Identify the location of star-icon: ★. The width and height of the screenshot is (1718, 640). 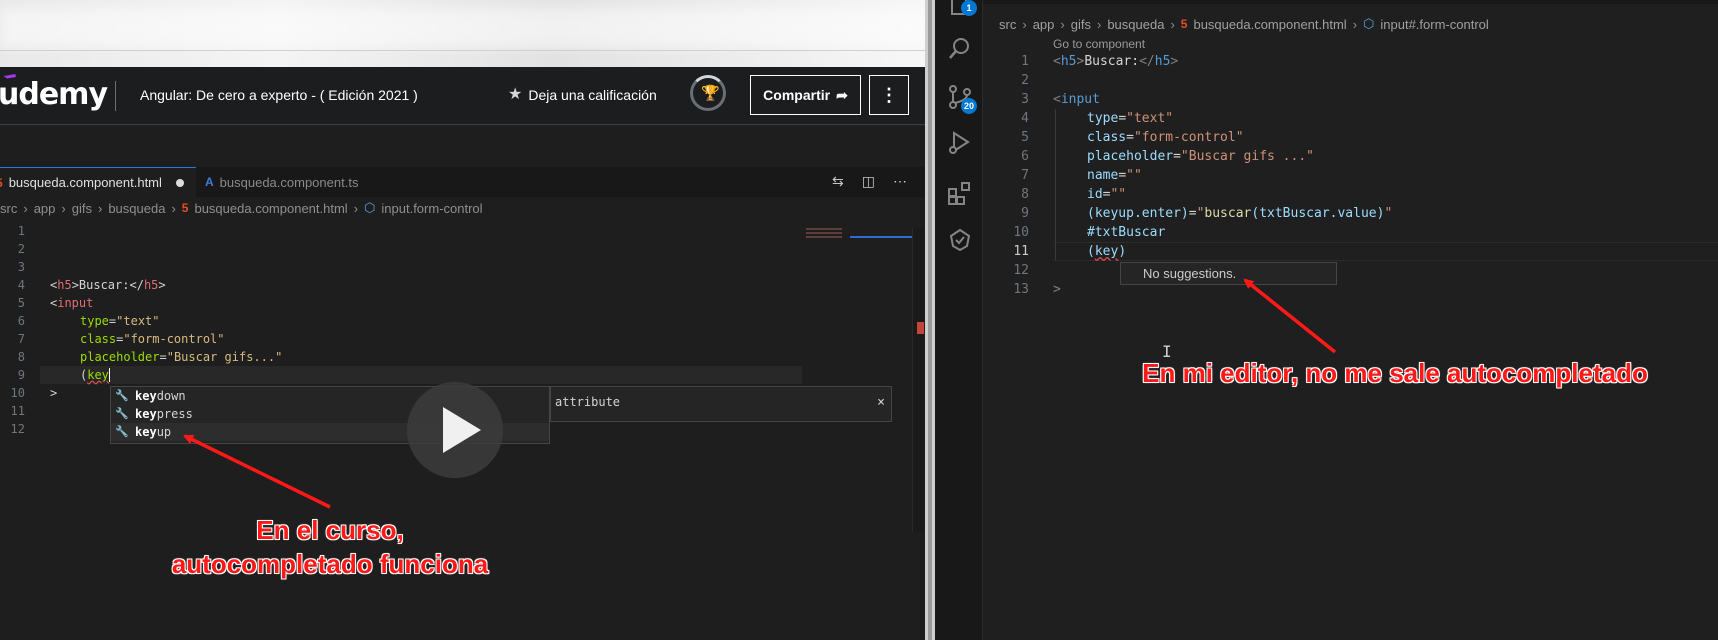
(515, 94).